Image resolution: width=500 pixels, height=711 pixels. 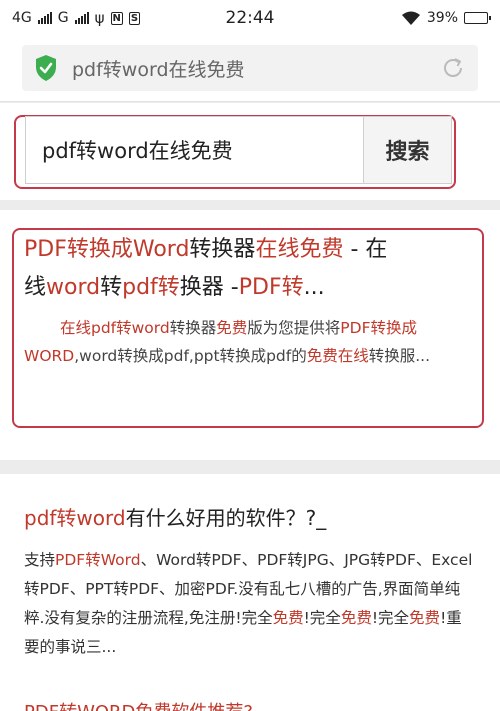 I want to click on search-box: 搜索, so click(x=238, y=150).